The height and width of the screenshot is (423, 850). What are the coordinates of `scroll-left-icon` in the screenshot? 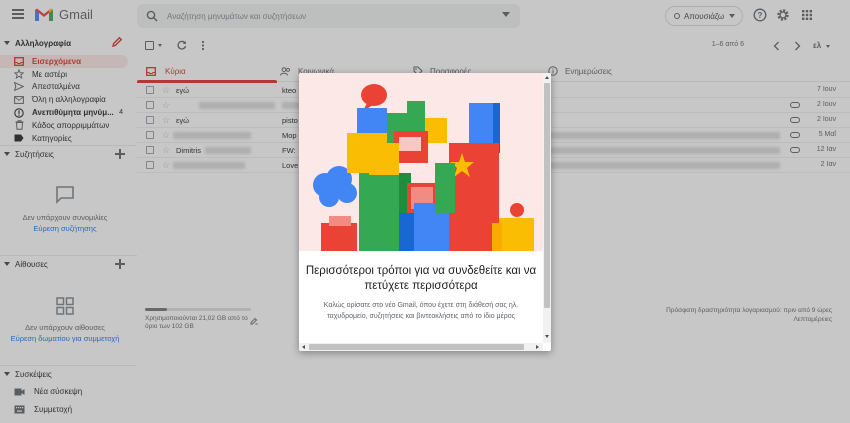 It's located at (303, 347).